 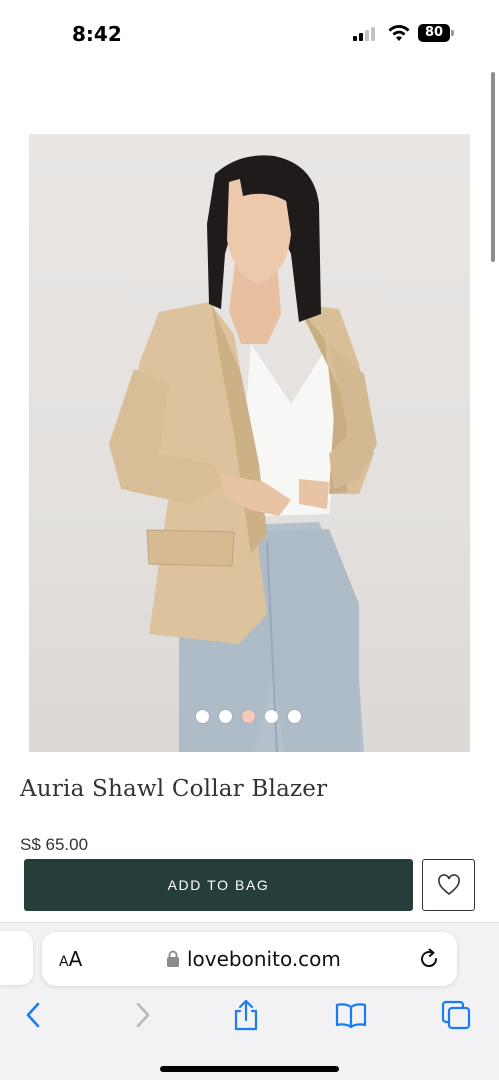 What do you see at coordinates (399, 33) in the screenshot?
I see `wifi-icon` at bounding box center [399, 33].